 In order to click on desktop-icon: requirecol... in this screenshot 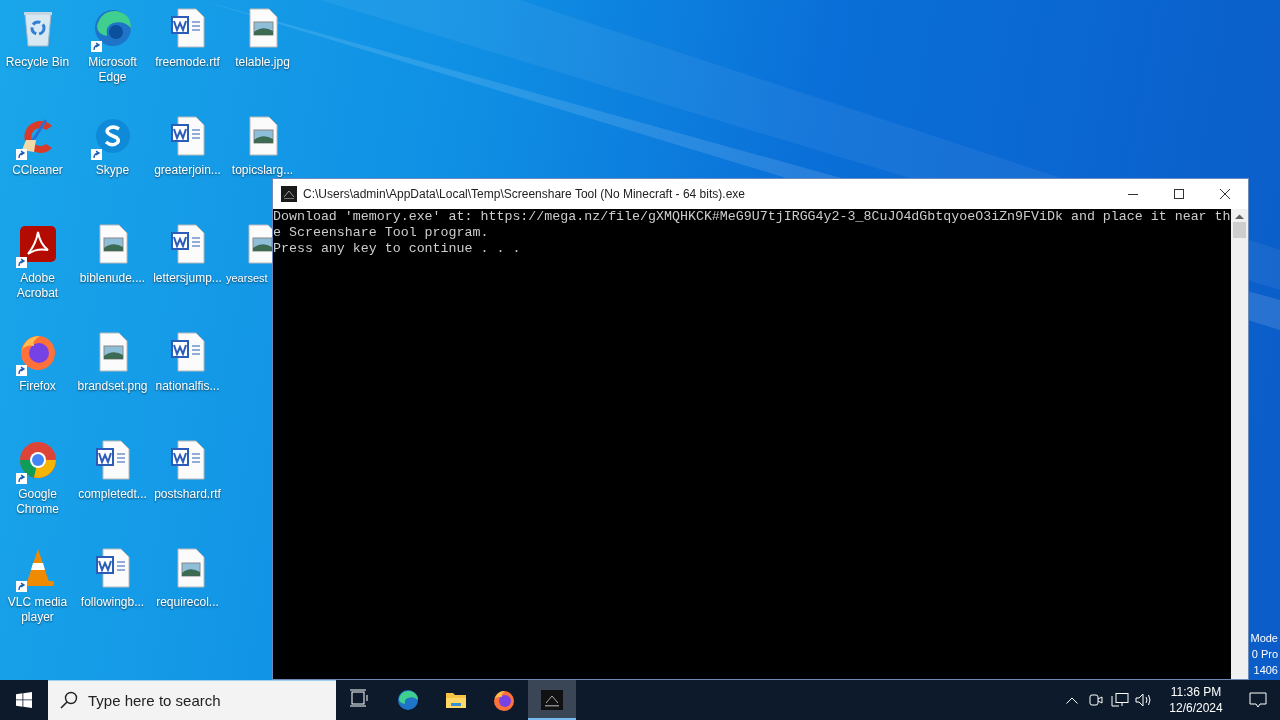, I will do `click(187, 576)`.